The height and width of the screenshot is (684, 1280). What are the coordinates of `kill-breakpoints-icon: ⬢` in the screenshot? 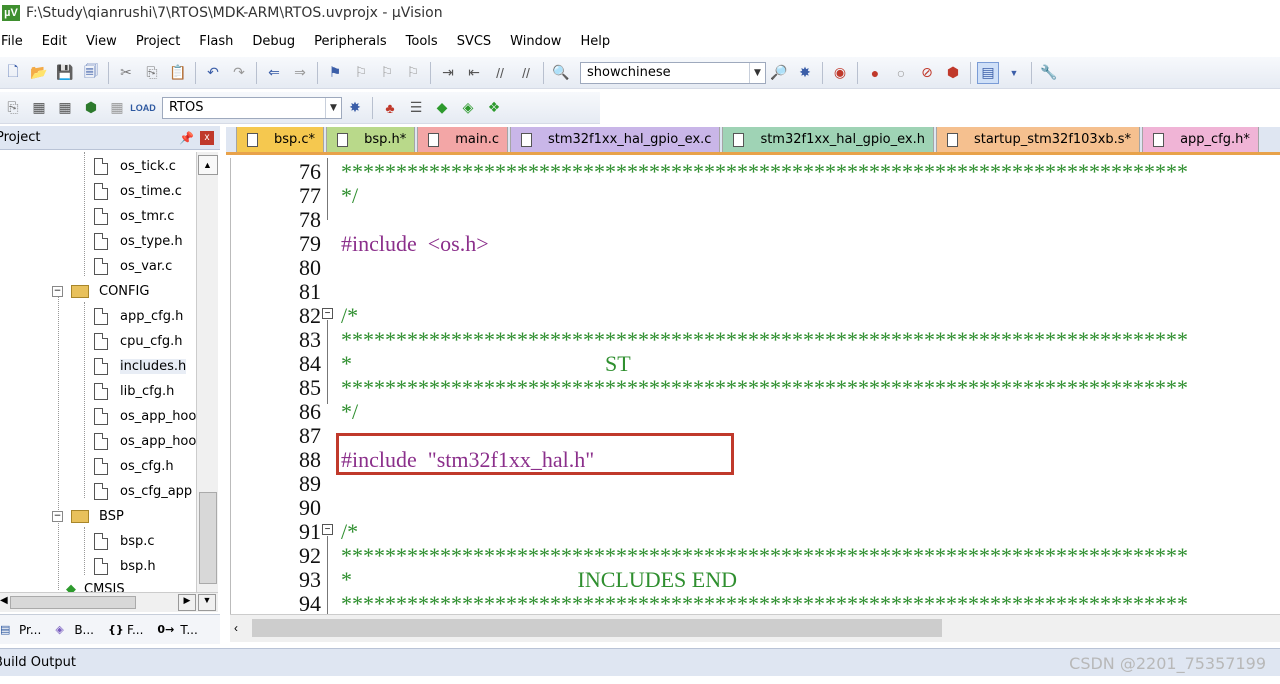 It's located at (953, 73).